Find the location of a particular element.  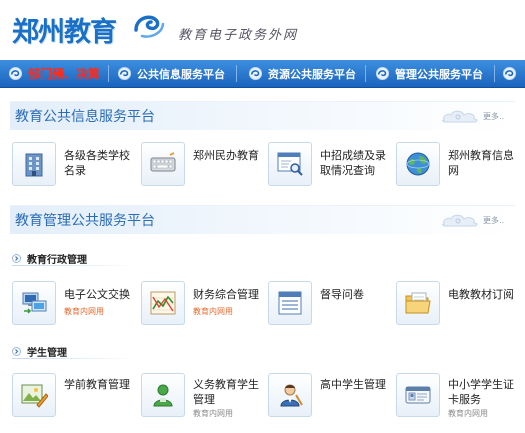

tile-icon-private-education is located at coordinates (163, 164).